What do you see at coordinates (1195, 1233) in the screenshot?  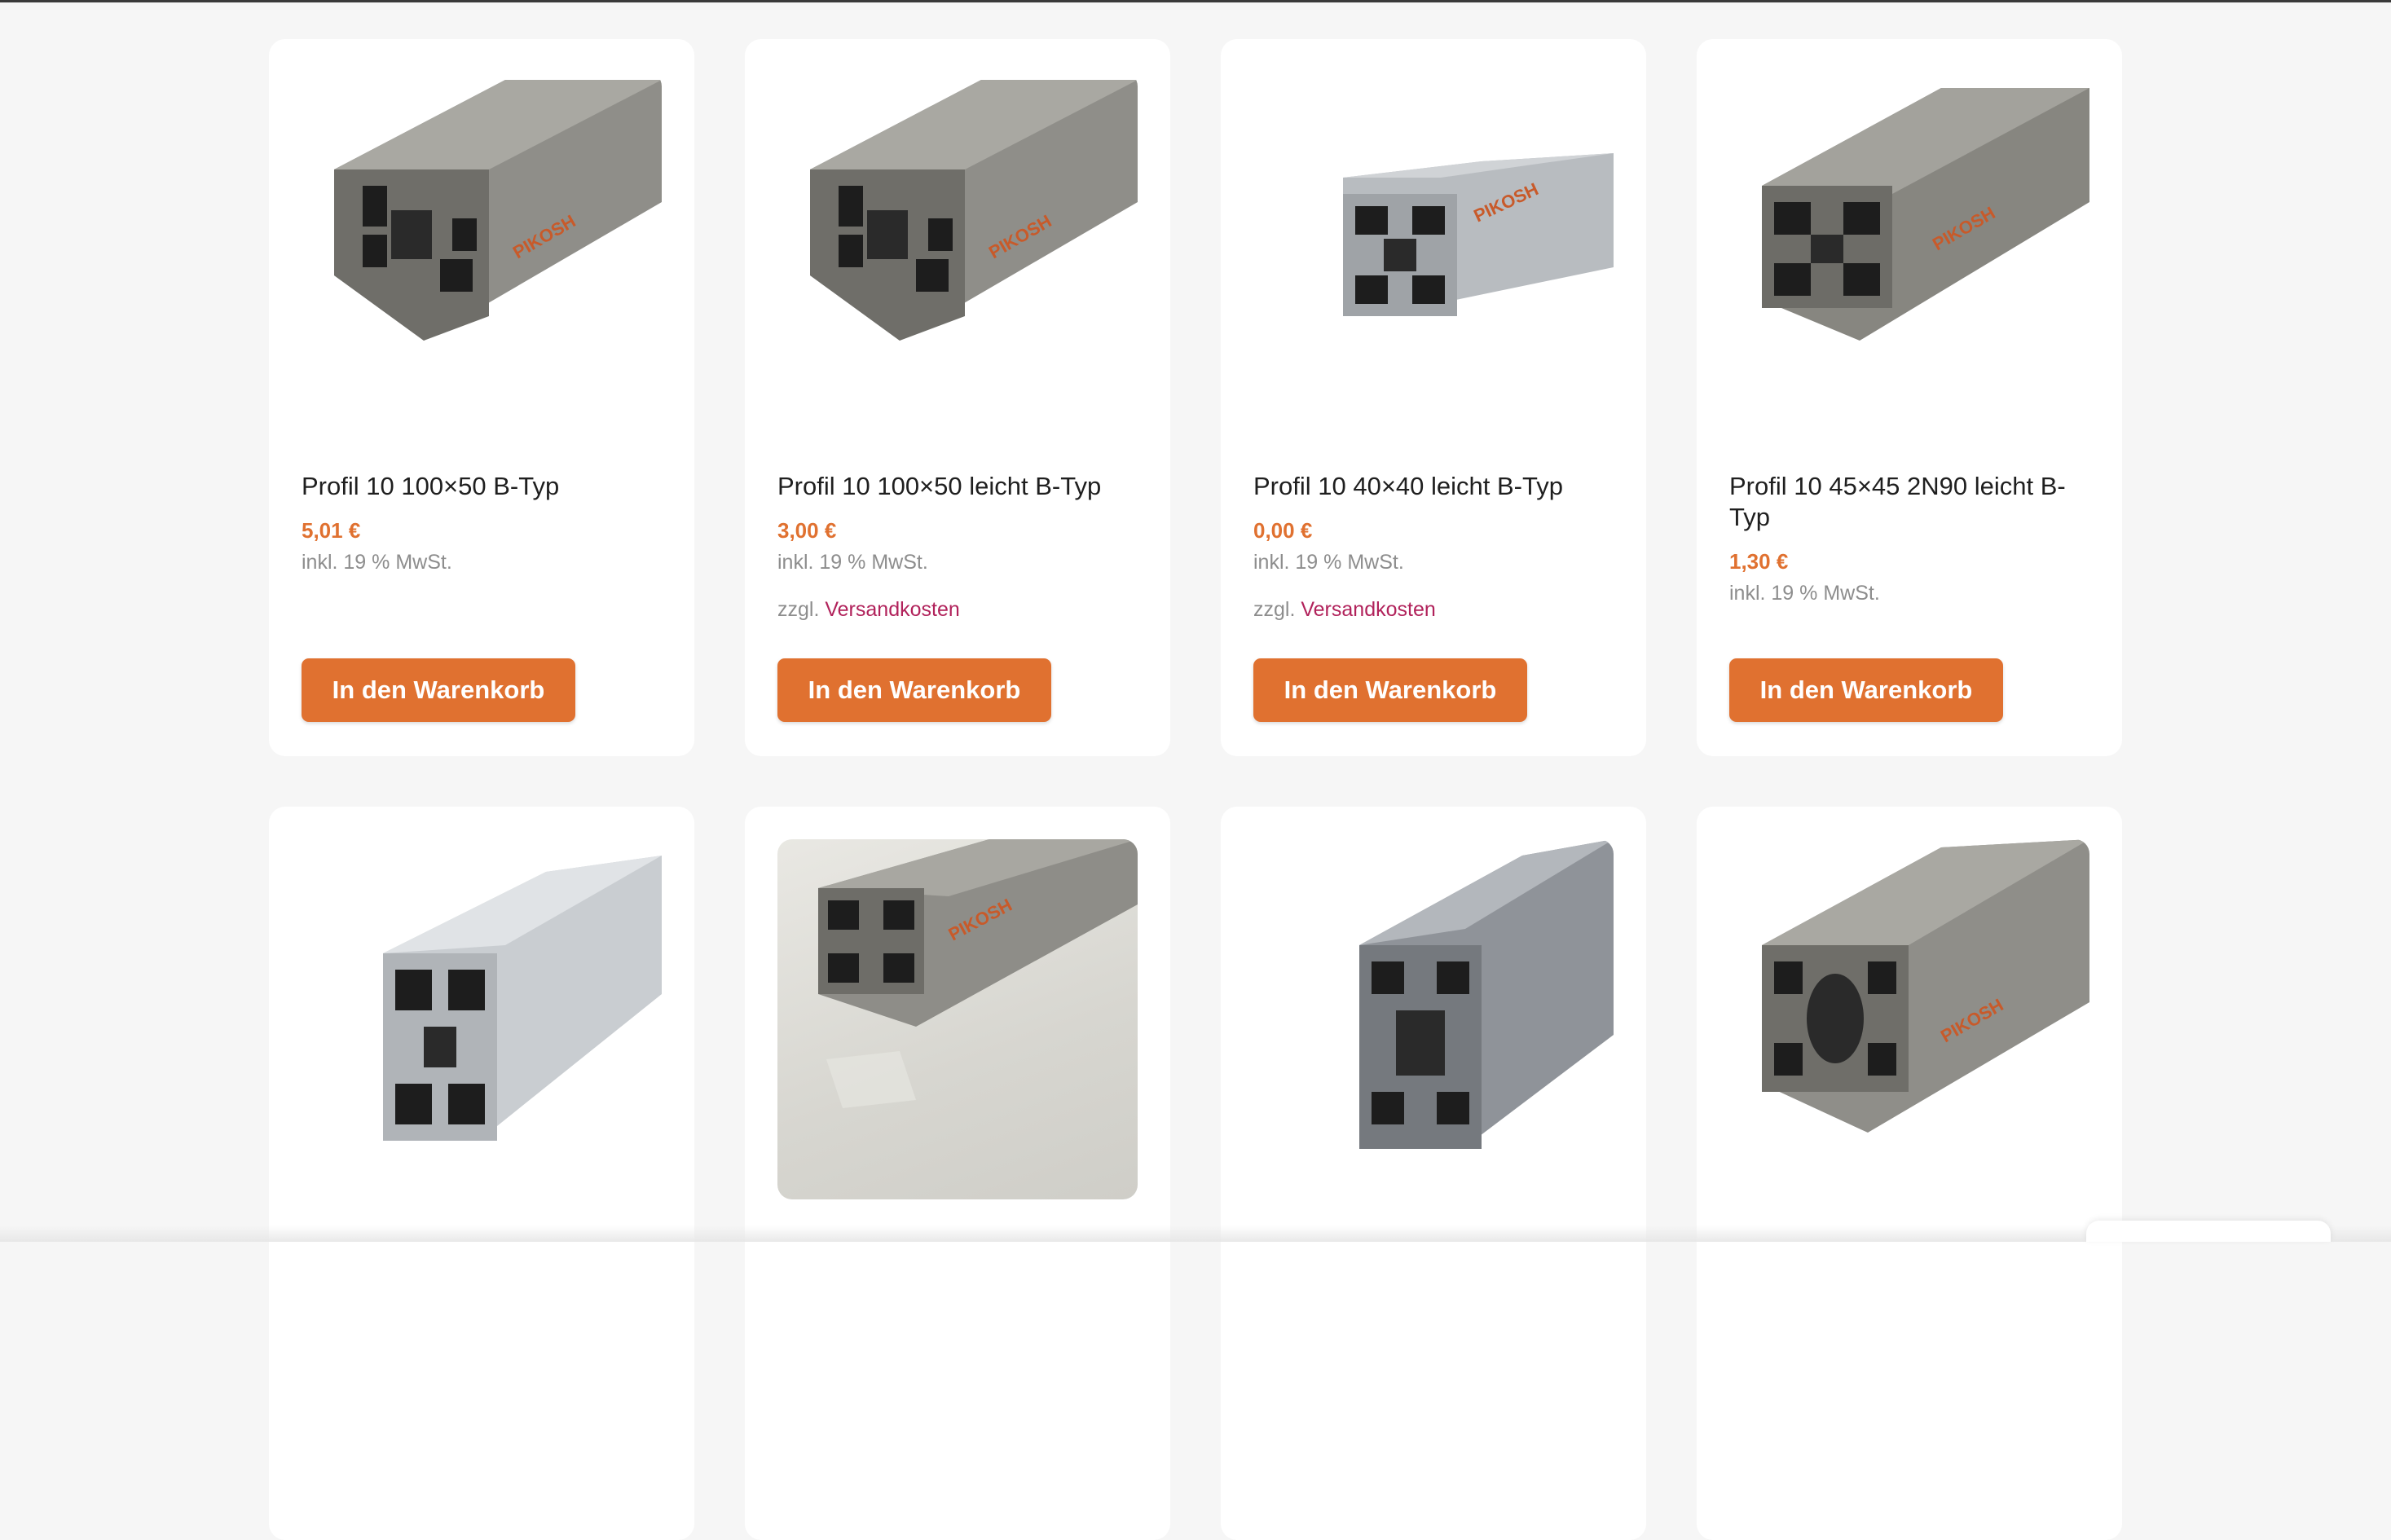 I see `bottom-fade` at bounding box center [1195, 1233].